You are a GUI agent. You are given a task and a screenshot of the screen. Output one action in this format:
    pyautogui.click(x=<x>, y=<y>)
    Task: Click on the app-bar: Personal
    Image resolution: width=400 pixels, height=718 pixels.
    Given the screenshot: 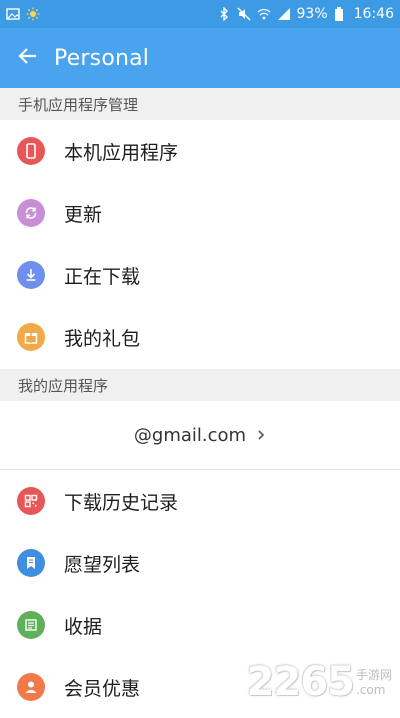 What is the action you would take?
    pyautogui.click(x=200, y=58)
    